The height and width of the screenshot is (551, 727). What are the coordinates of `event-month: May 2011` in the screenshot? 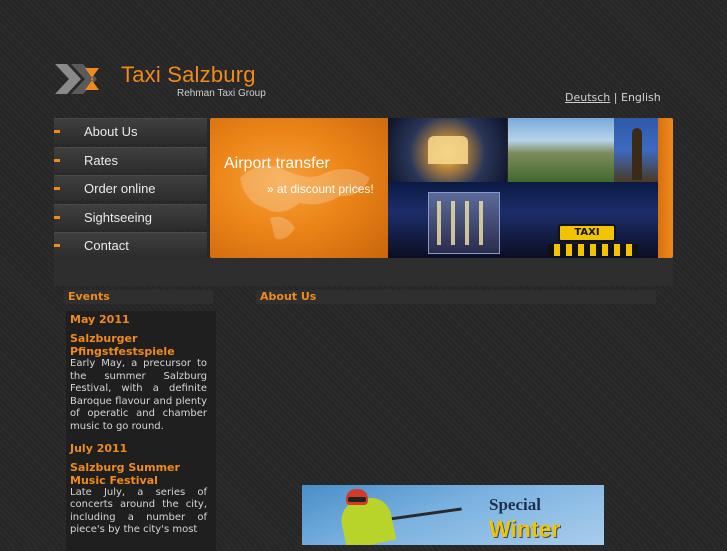 It's located at (100, 319).